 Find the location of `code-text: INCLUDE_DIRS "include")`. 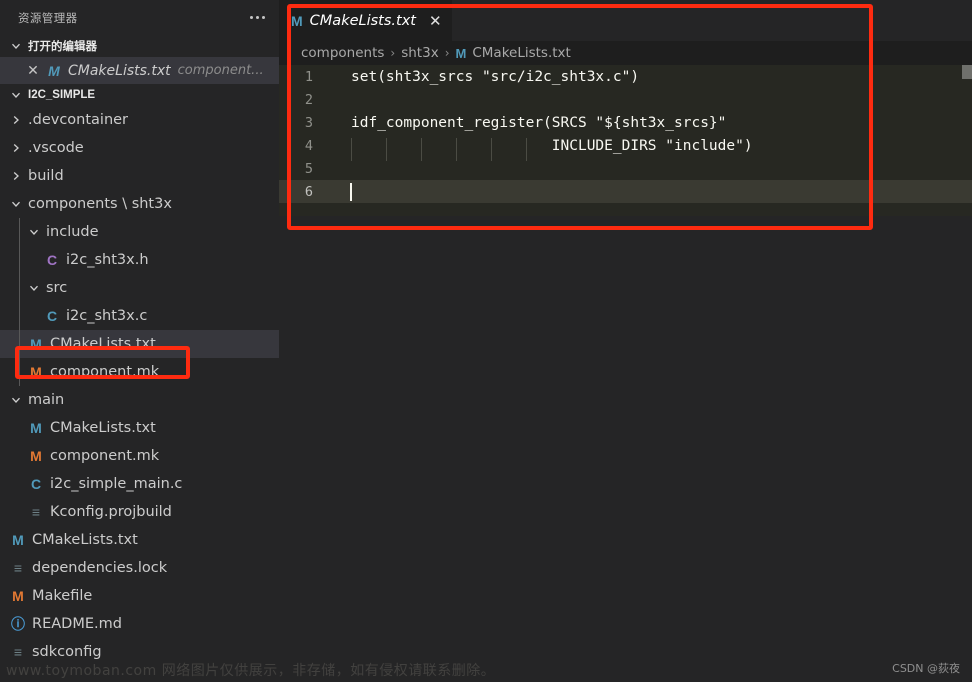

code-text: INCLUDE_DIRS "include") is located at coordinates (541, 149).